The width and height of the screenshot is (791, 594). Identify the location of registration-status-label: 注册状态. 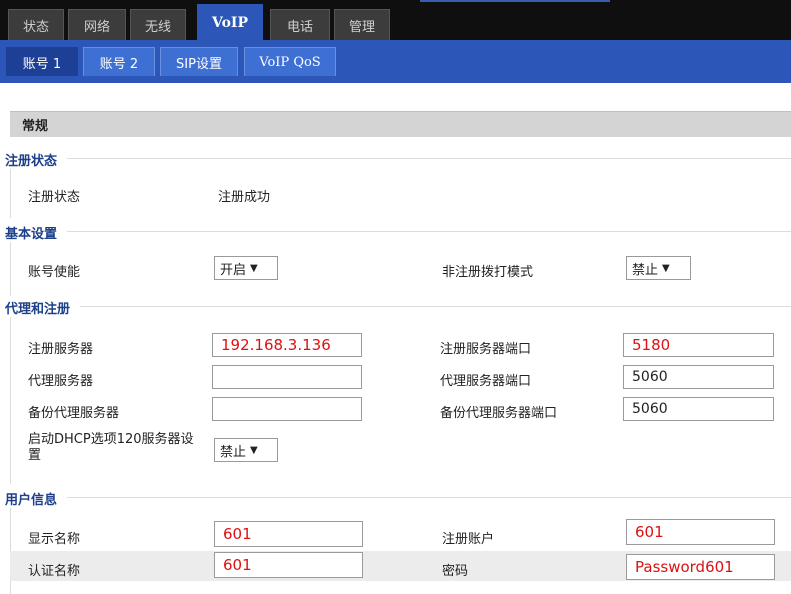
(54, 197).